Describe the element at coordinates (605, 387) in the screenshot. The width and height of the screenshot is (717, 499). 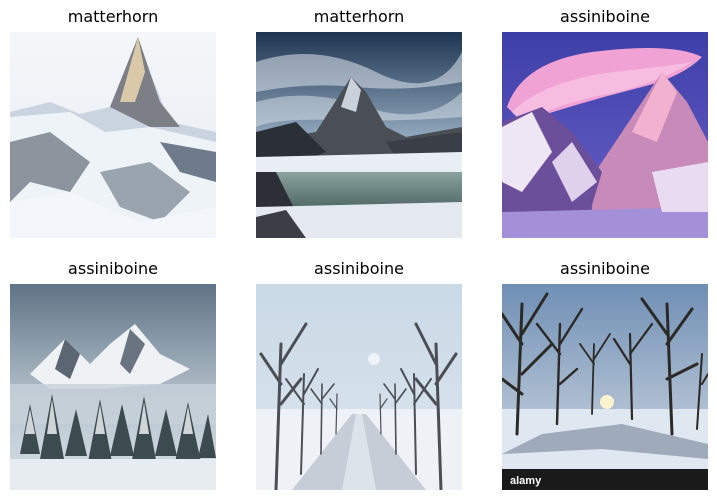
I see `winter-park-photo: alamy` at that location.